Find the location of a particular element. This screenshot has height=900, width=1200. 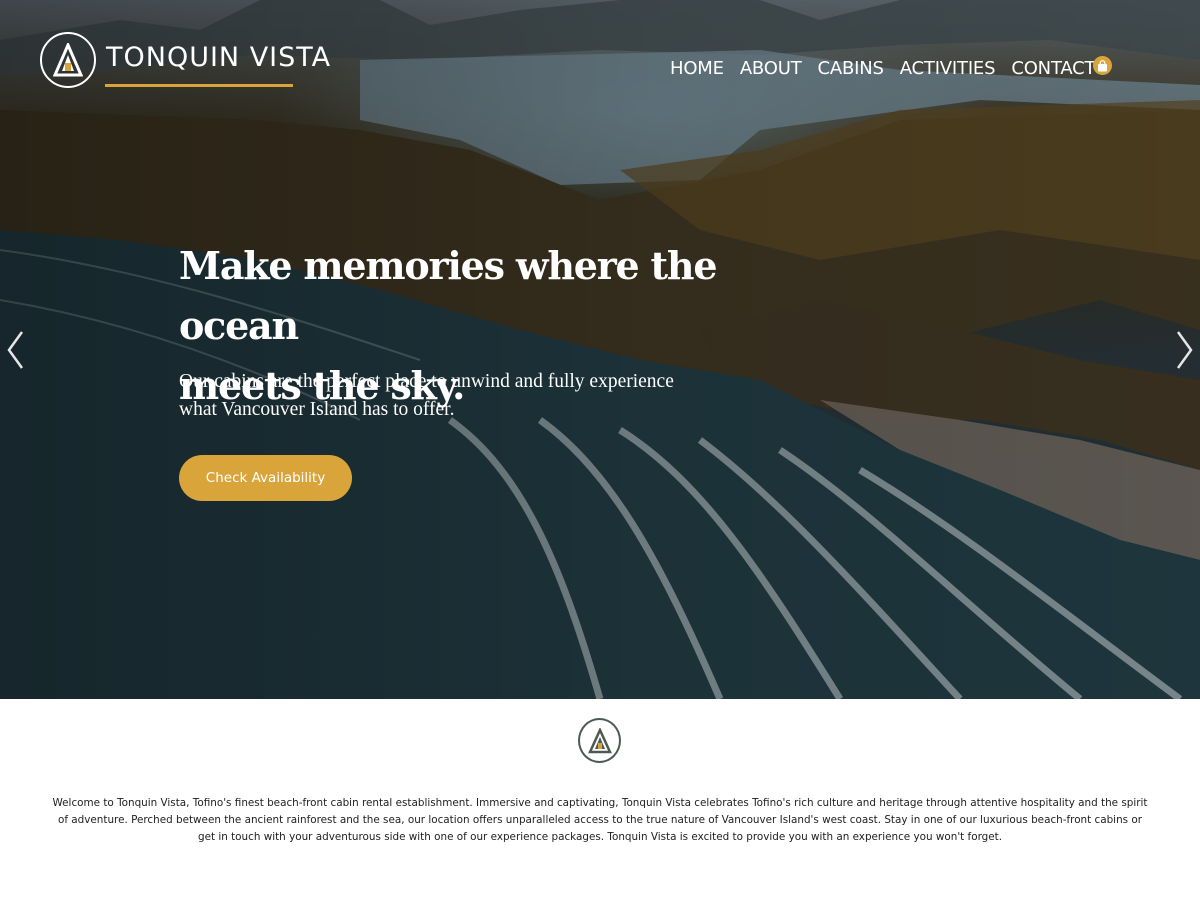

nav-contact: CONTACT is located at coordinates (1053, 68).